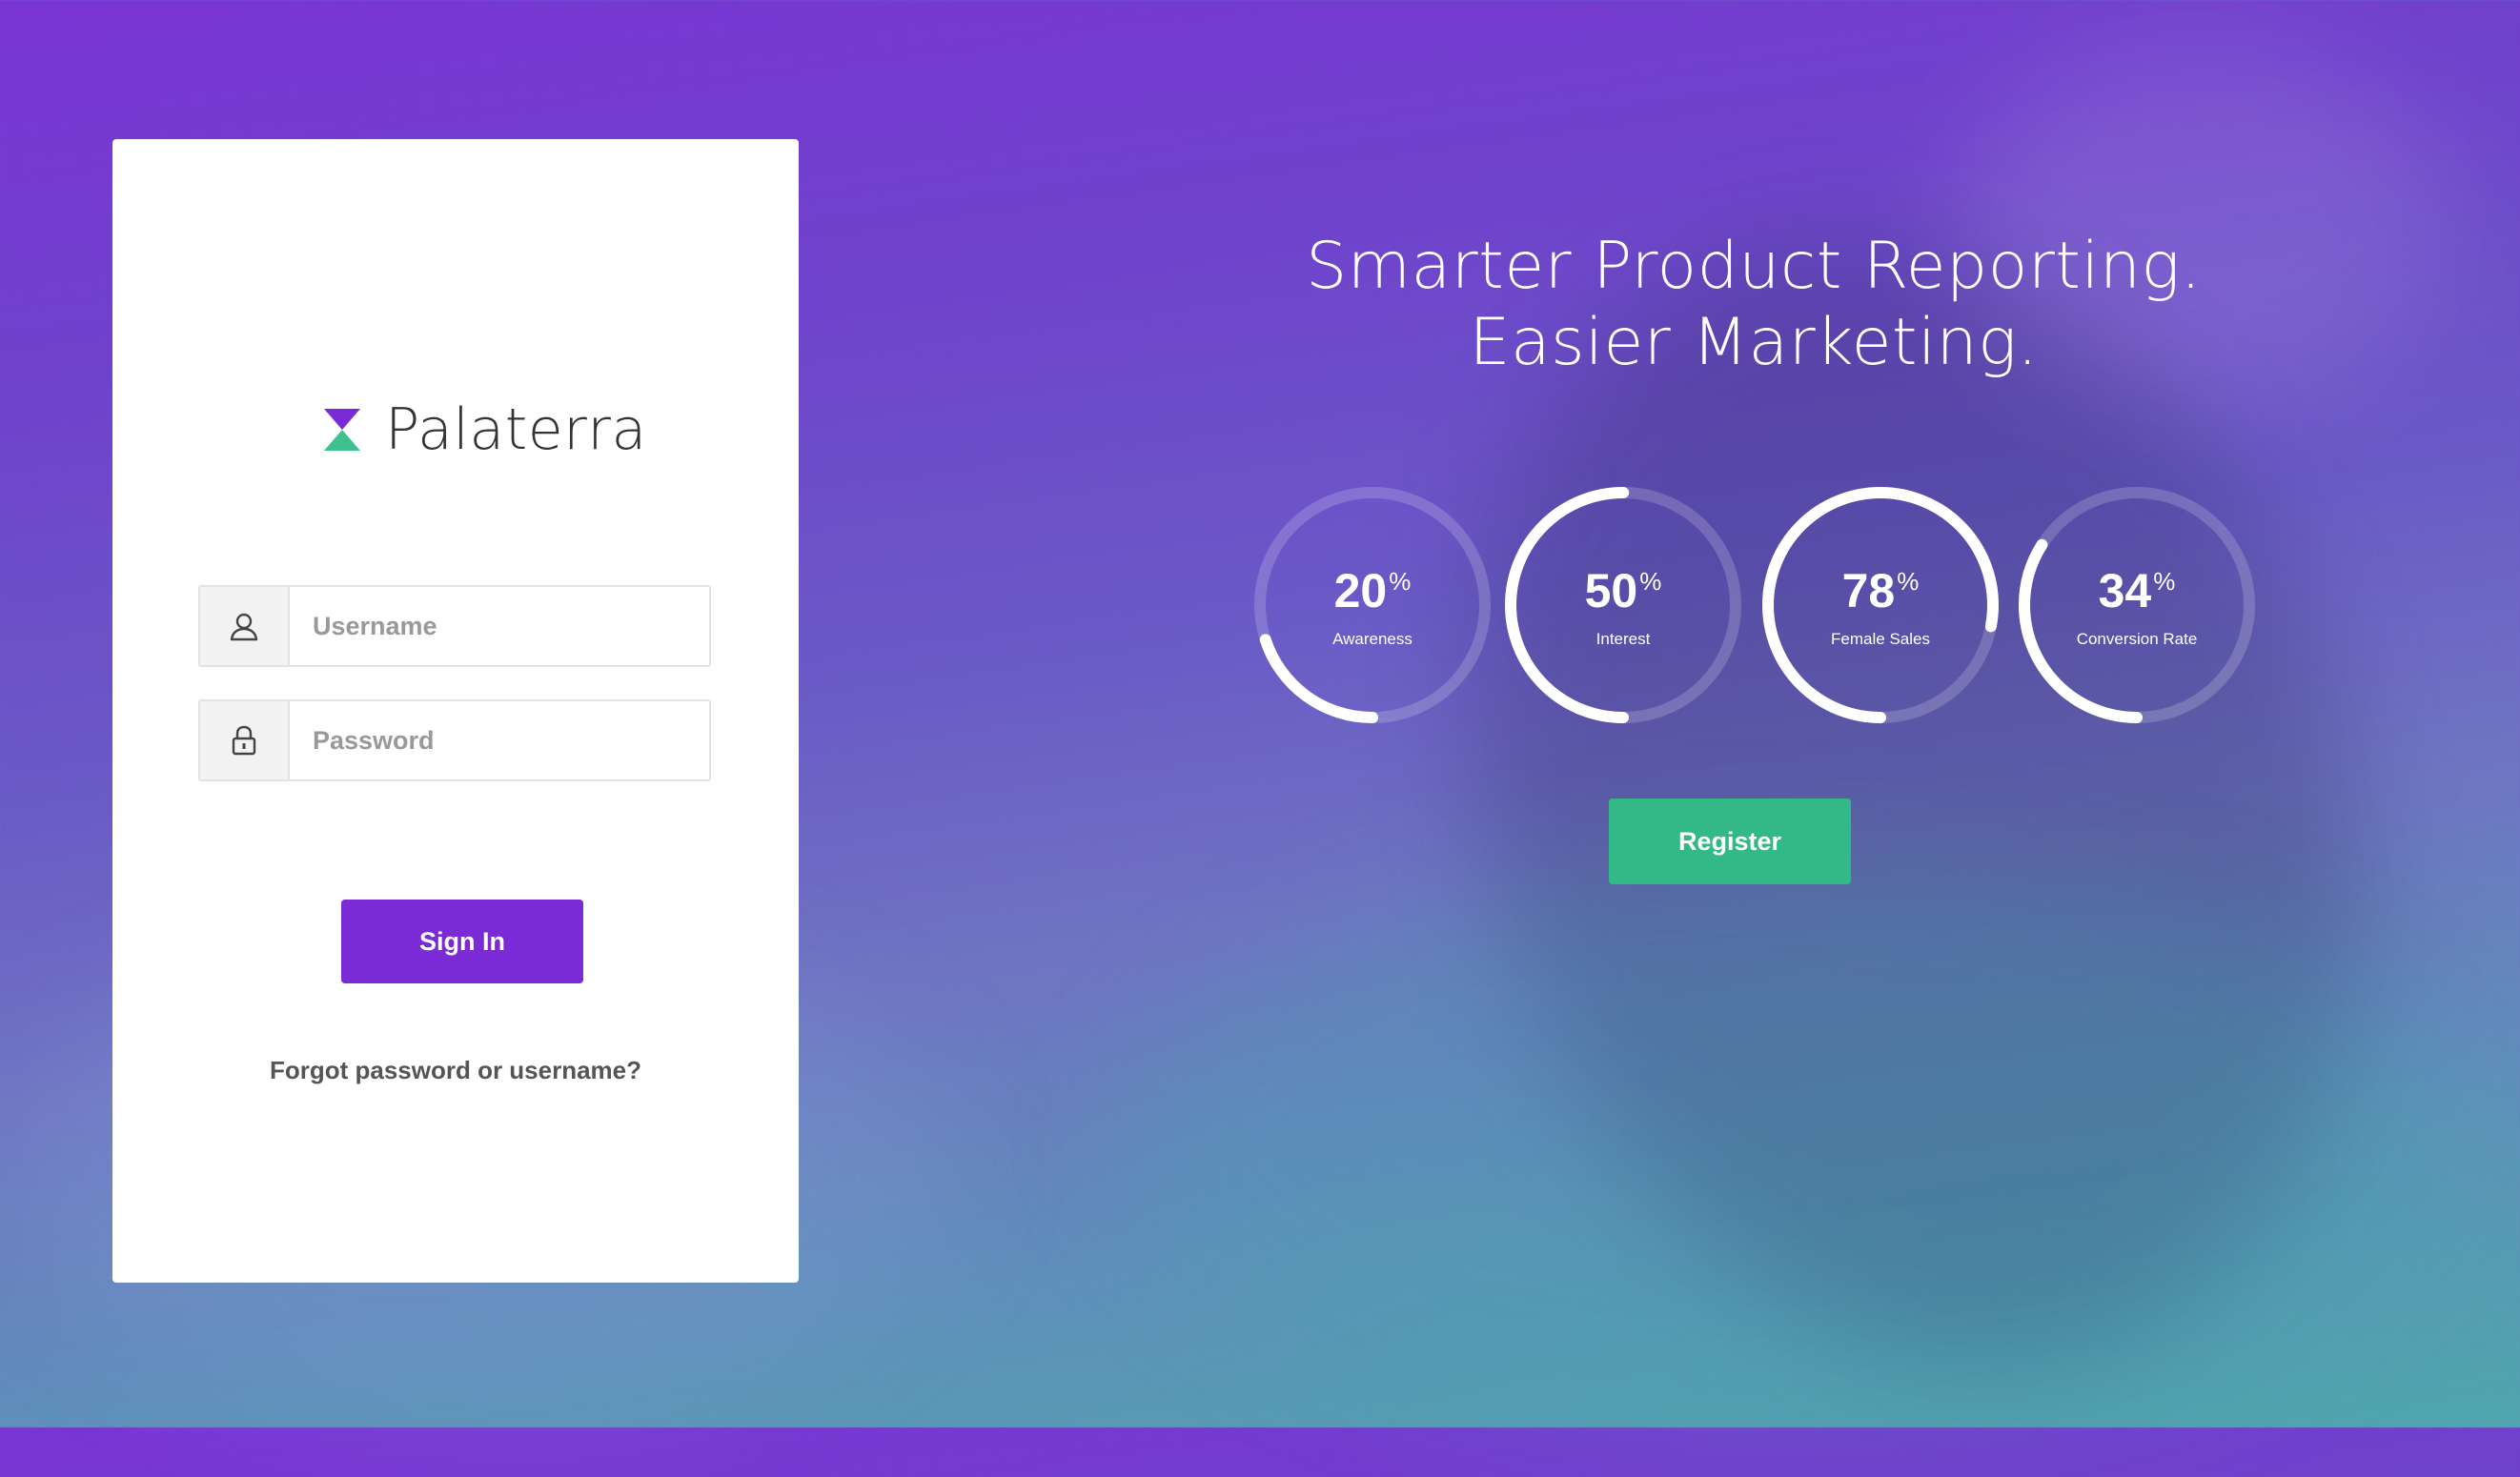  I want to click on gauge-conversion-rate: 34% Conversion Rate, so click(2137, 605).